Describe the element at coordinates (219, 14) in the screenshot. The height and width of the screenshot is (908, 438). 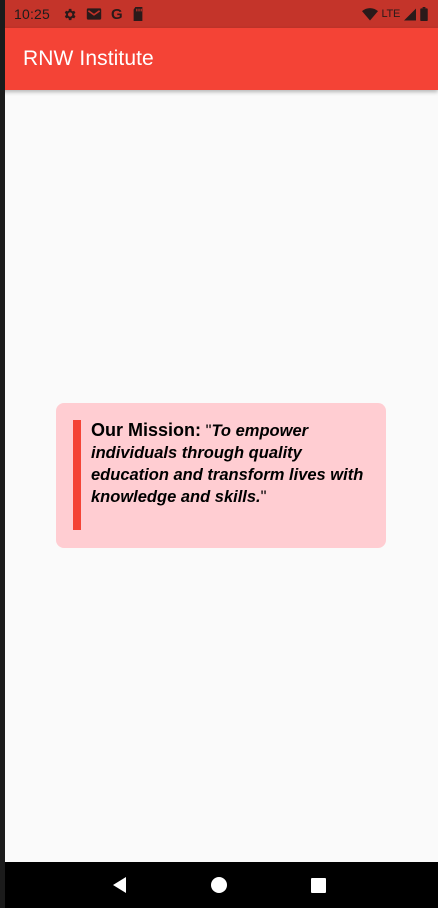
I see `status-bar: 10:25 G LTE` at that location.